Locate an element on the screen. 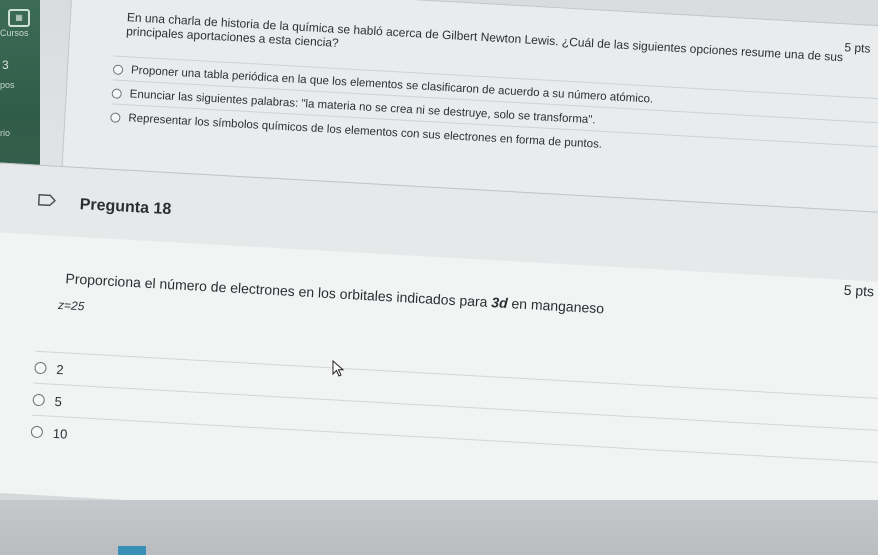 The height and width of the screenshot is (555, 878). question-points: 5 pts is located at coordinates (859, 290).